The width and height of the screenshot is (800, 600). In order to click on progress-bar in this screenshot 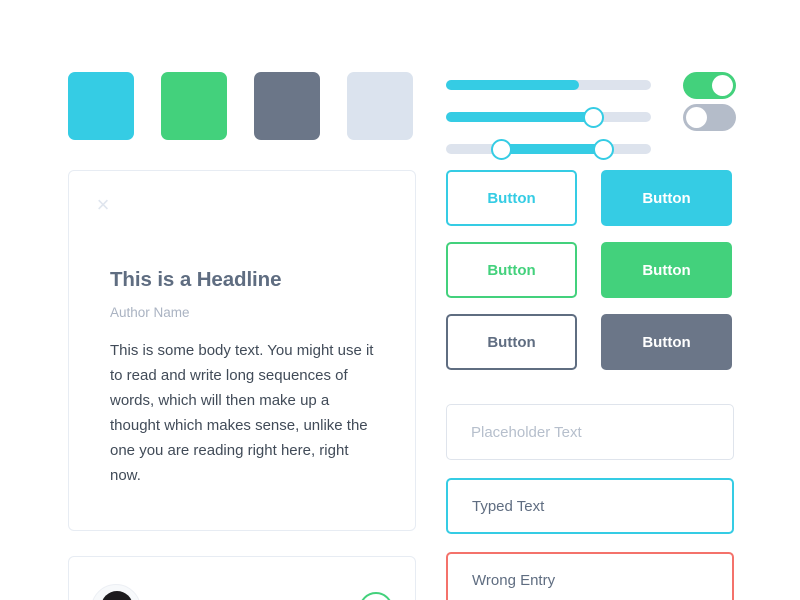, I will do `click(548, 85)`.